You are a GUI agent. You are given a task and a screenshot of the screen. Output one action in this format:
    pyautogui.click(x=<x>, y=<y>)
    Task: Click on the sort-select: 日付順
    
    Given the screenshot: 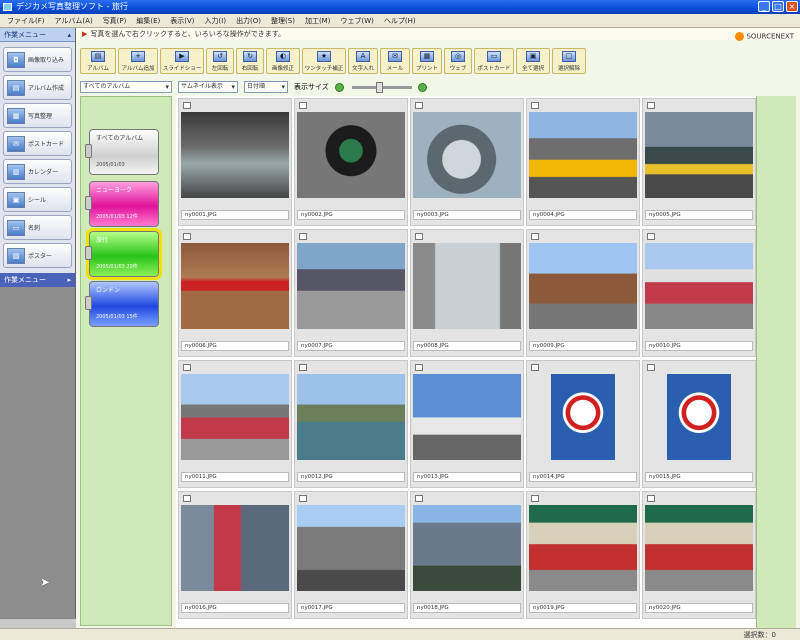 What is the action you would take?
    pyautogui.click(x=266, y=87)
    